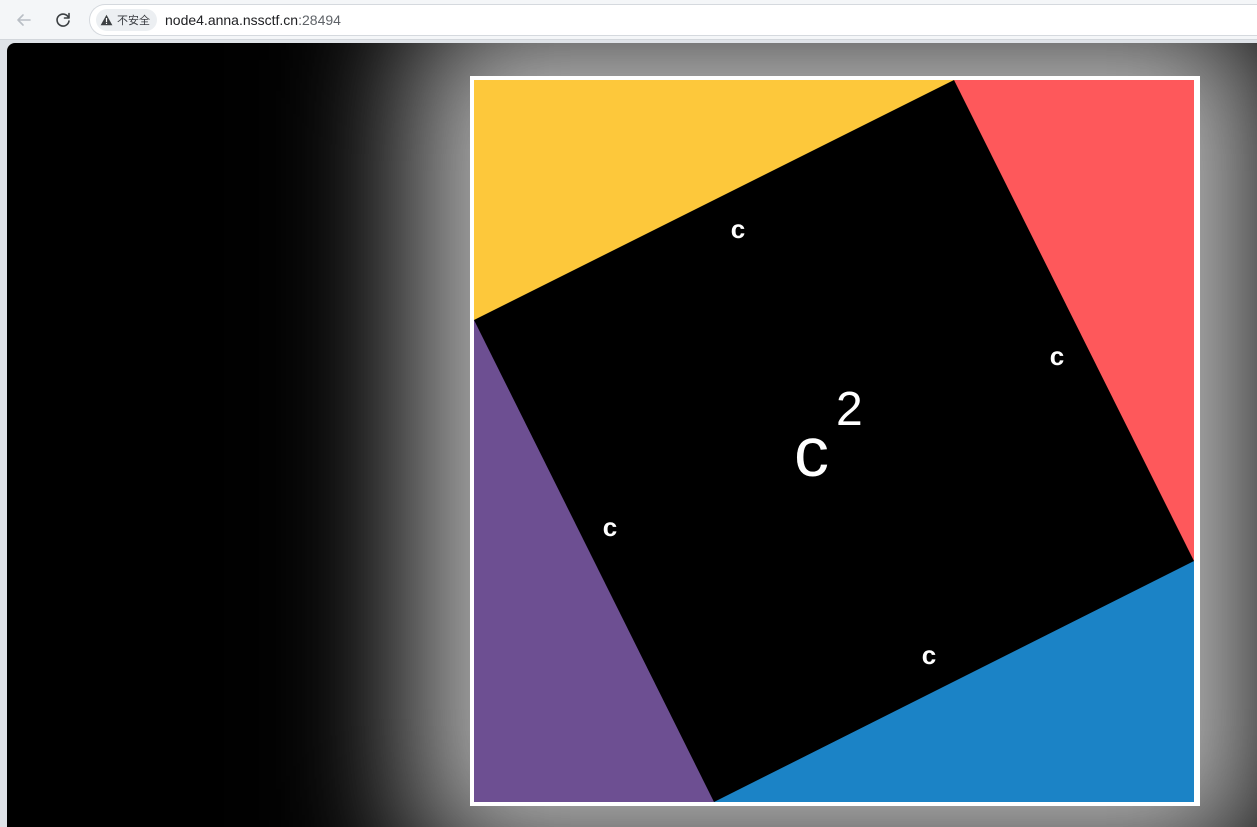 This screenshot has height=827, width=1257. I want to click on side-label-right: c, so click(1057, 356).